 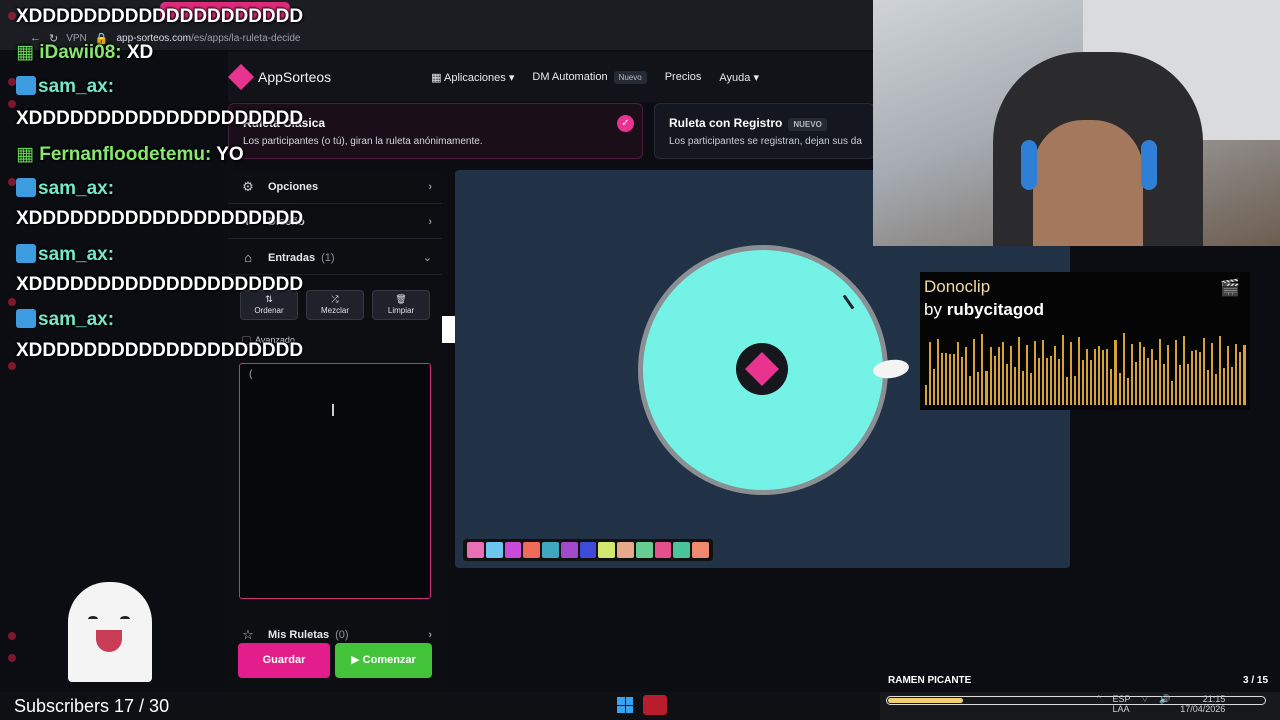 I want to click on audio-visualizer, so click(x=1085, y=367).